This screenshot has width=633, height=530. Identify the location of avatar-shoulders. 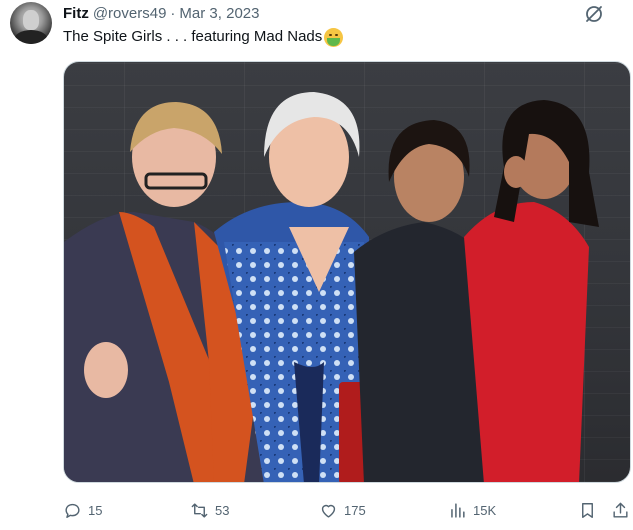
(31, 37).